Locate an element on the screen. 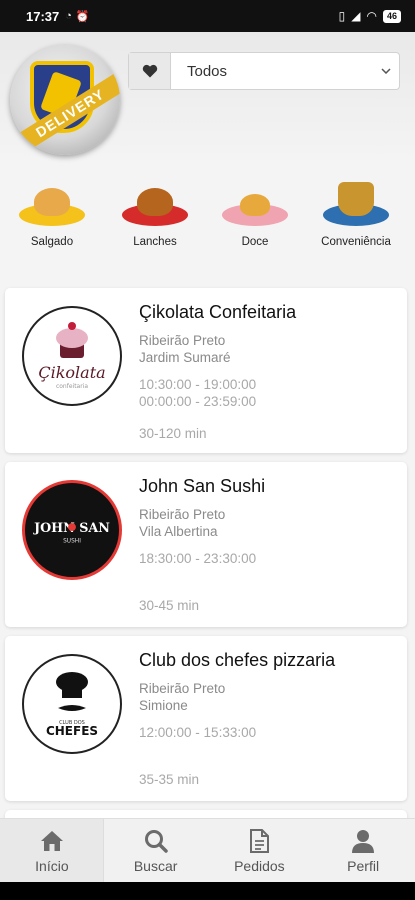  home-icon is located at coordinates (51, 840).